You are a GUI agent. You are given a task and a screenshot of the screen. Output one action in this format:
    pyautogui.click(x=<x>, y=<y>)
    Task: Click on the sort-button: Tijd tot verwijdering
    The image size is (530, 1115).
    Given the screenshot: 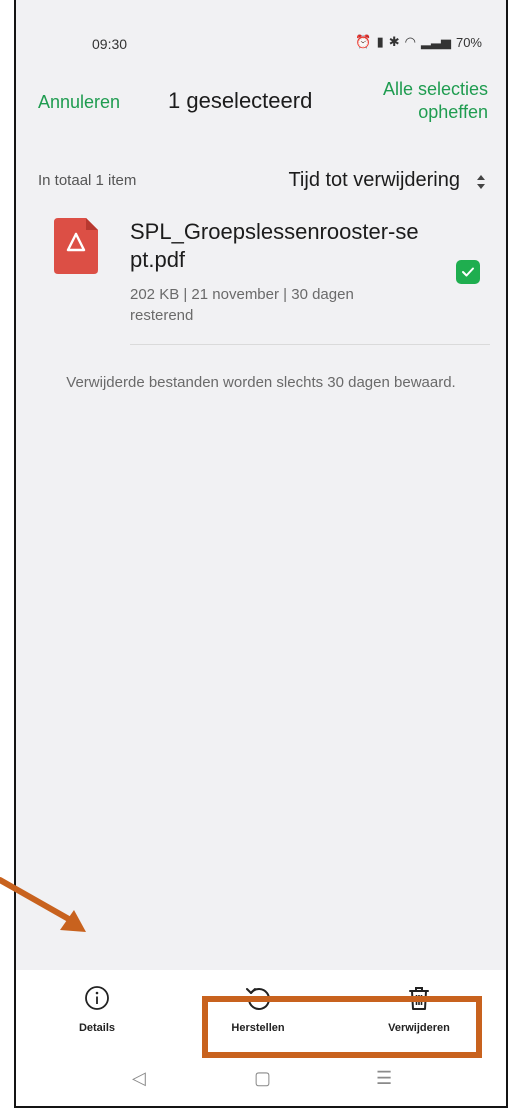 What is the action you would take?
    pyautogui.click(x=374, y=180)
    